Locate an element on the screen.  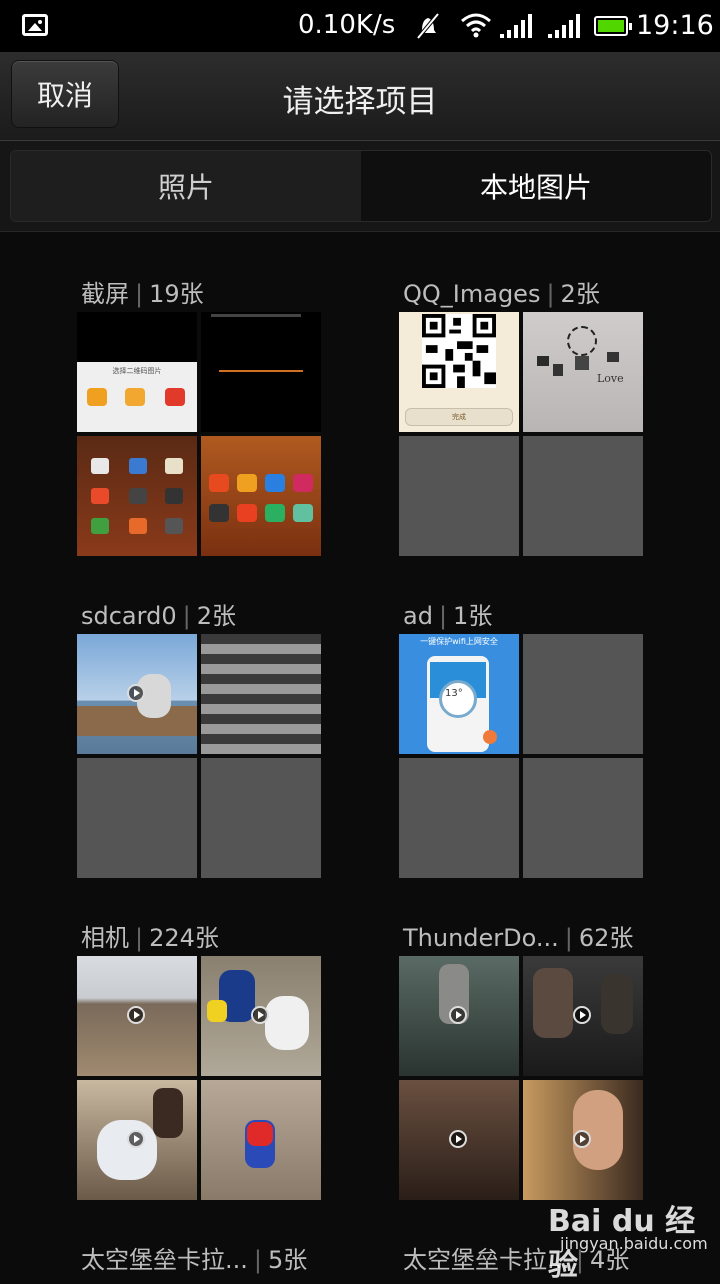
thumbnail-caption: 一键保护wifi上网安全 is located at coordinates (459, 641).